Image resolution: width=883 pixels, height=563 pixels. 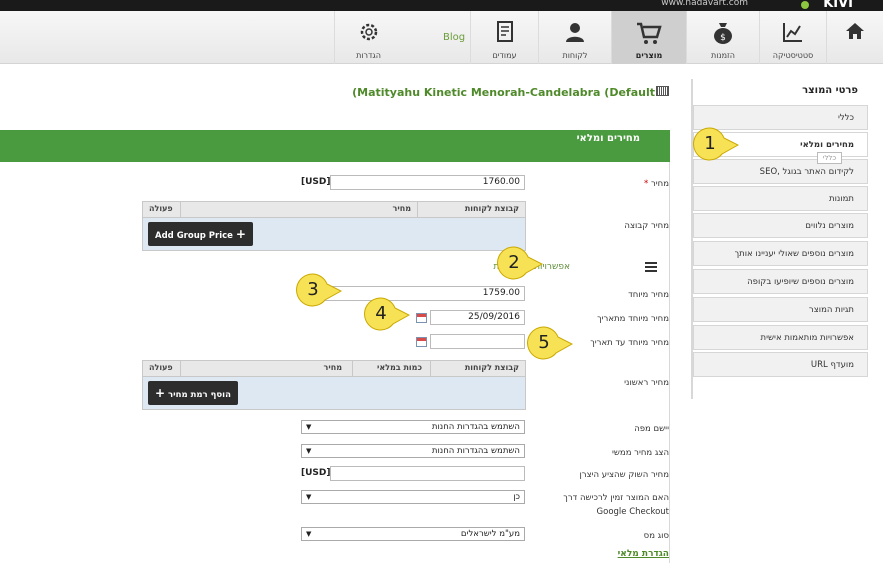 What do you see at coordinates (368, 55) in the screenshot?
I see `nav-settings-label: הגדרות` at bounding box center [368, 55].